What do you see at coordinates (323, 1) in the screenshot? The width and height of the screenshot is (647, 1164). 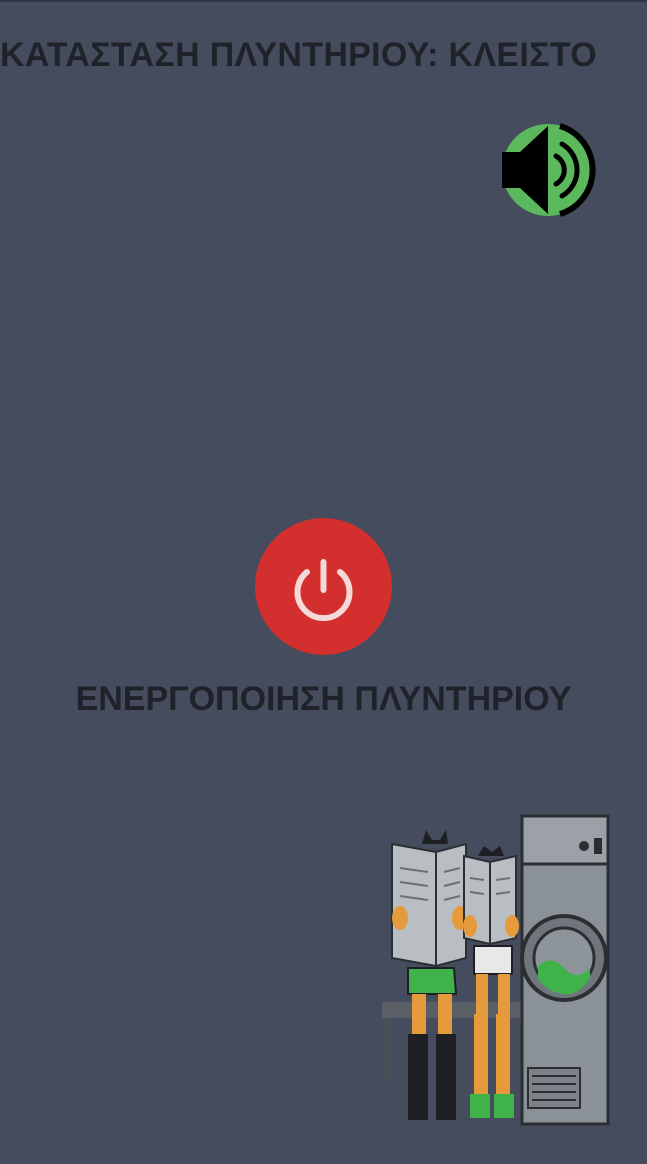 I see `top-divider` at bounding box center [323, 1].